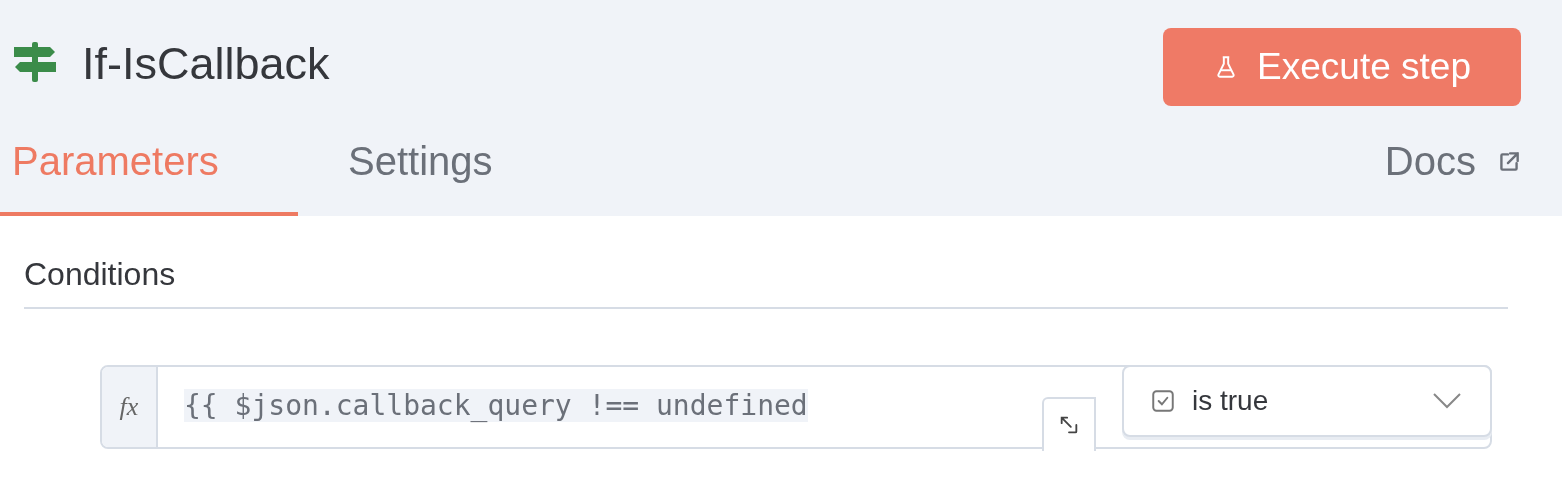 This screenshot has height=480, width=1562. Describe the element at coordinates (206, 64) in the screenshot. I see `node-title: If-IsCallback` at that location.